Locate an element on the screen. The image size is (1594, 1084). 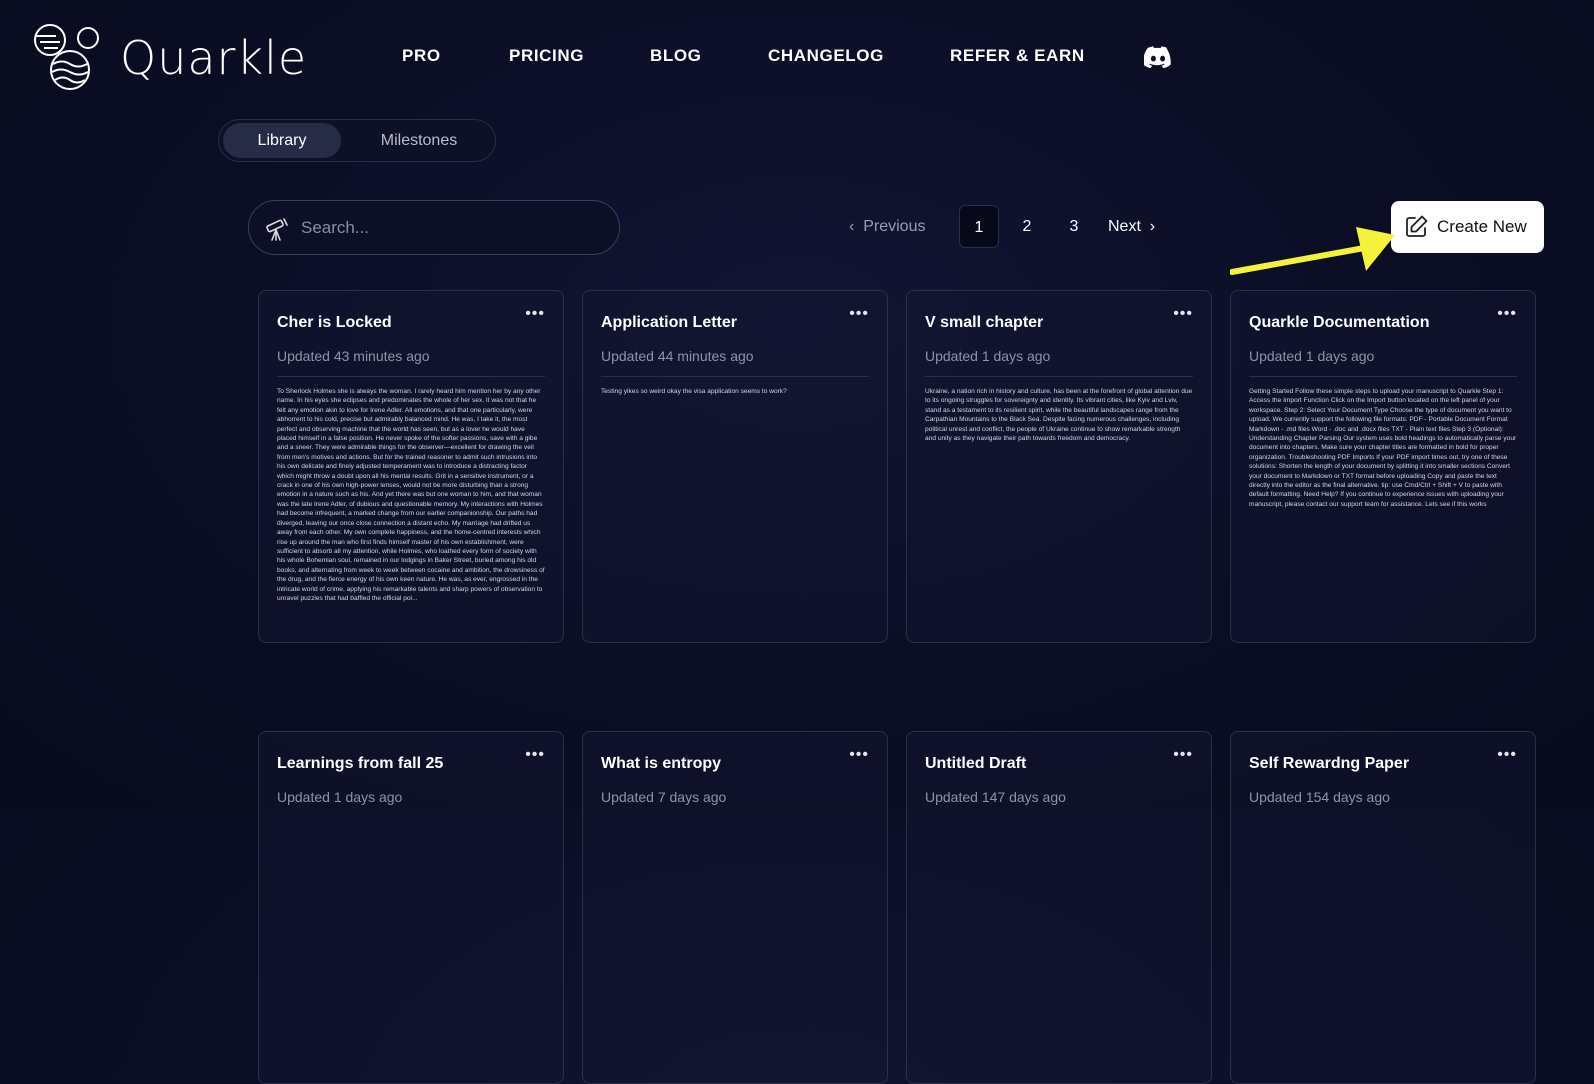
discord-link is located at coordinates (1157, 59).